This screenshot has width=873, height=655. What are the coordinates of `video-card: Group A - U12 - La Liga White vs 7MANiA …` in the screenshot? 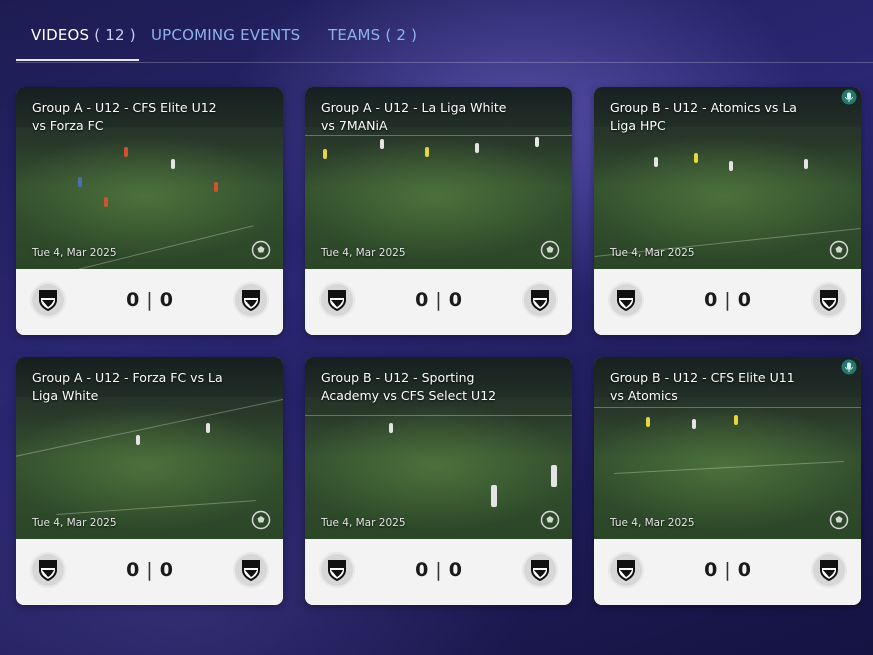 It's located at (438, 211).